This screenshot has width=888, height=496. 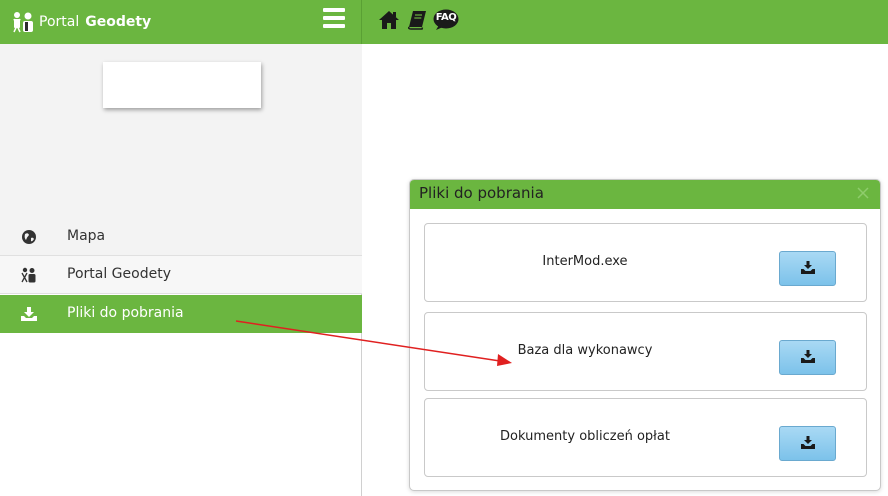 I want to click on book-icon, so click(x=417, y=20).